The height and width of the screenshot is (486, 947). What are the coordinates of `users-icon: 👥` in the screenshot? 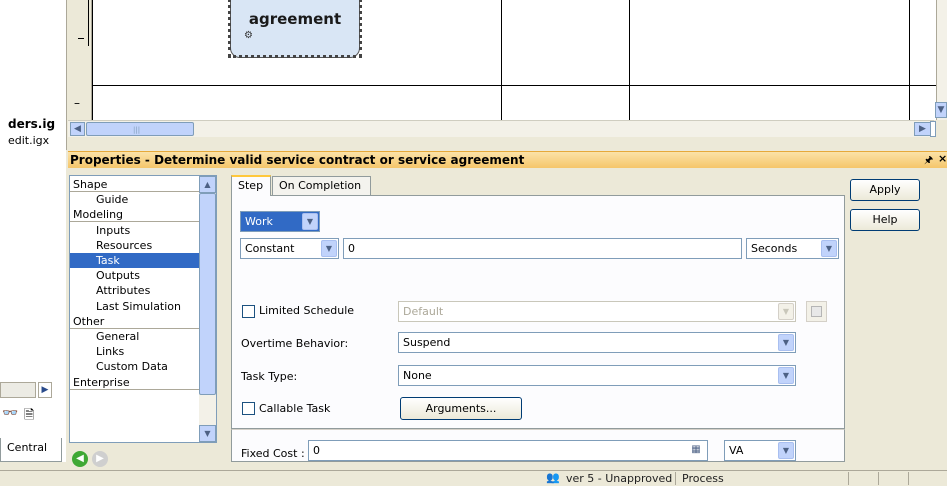 It's located at (553, 477).